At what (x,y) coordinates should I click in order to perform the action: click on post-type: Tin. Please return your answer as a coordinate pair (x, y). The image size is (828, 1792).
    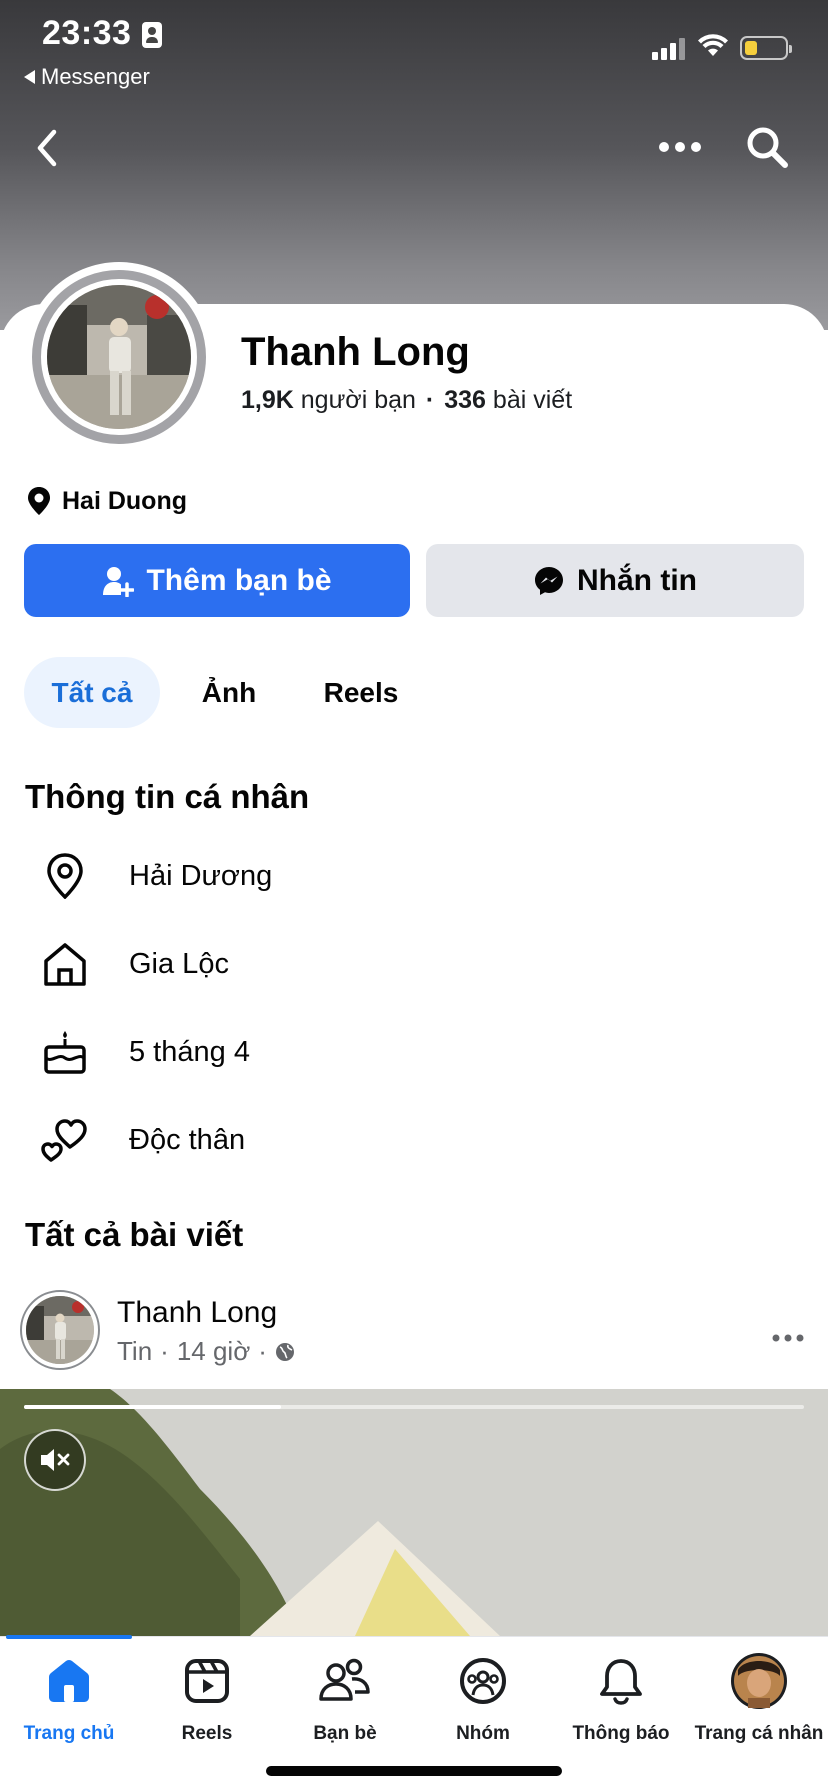
    Looking at the image, I should click on (135, 1351).